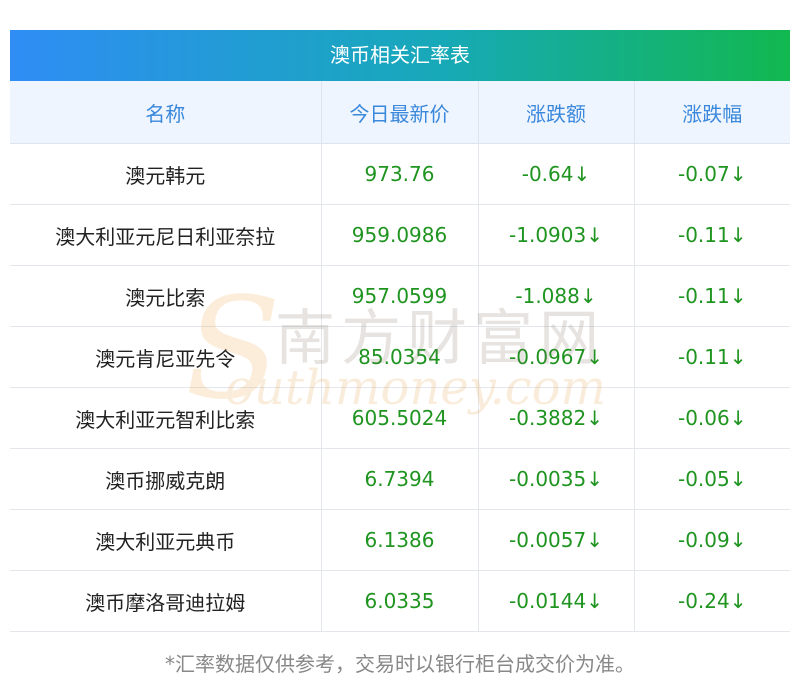 Image resolution: width=800 pixels, height=697 pixels. What do you see at coordinates (556, 540) in the screenshot?
I see `row-change: -0.0057↓` at bounding box center [556, 540].